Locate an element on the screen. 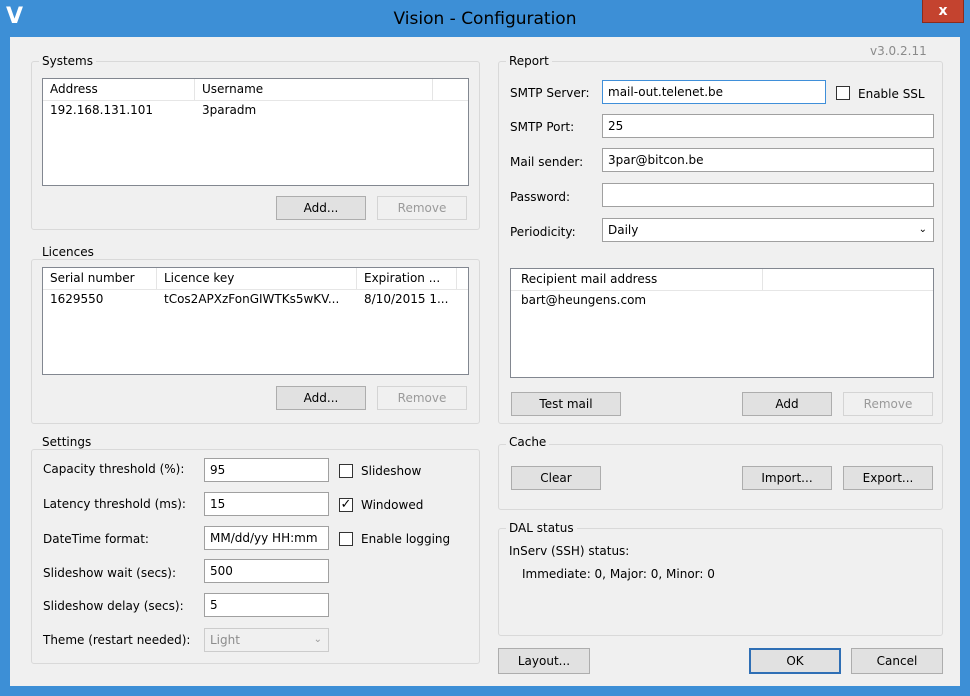 The image size is (970, 696). mail-sender-input: 3par@bitcon.be is located at coordinates (768, 160).